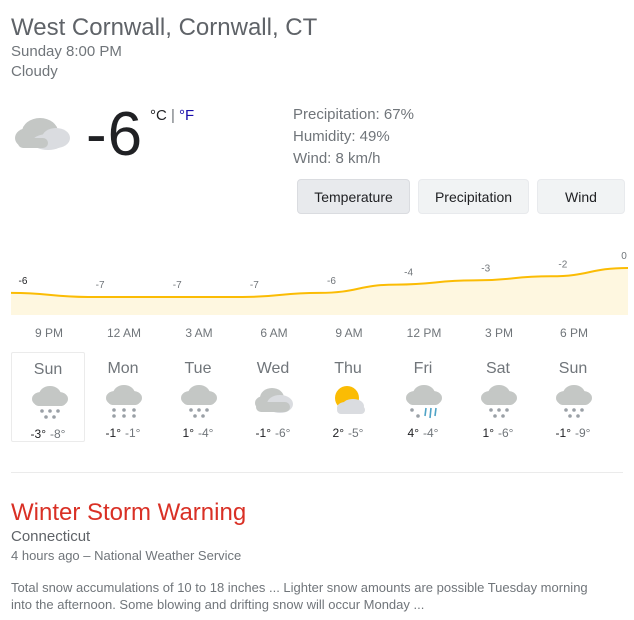  I want to click on day-temps: -3° -8°, so click(48, 434).